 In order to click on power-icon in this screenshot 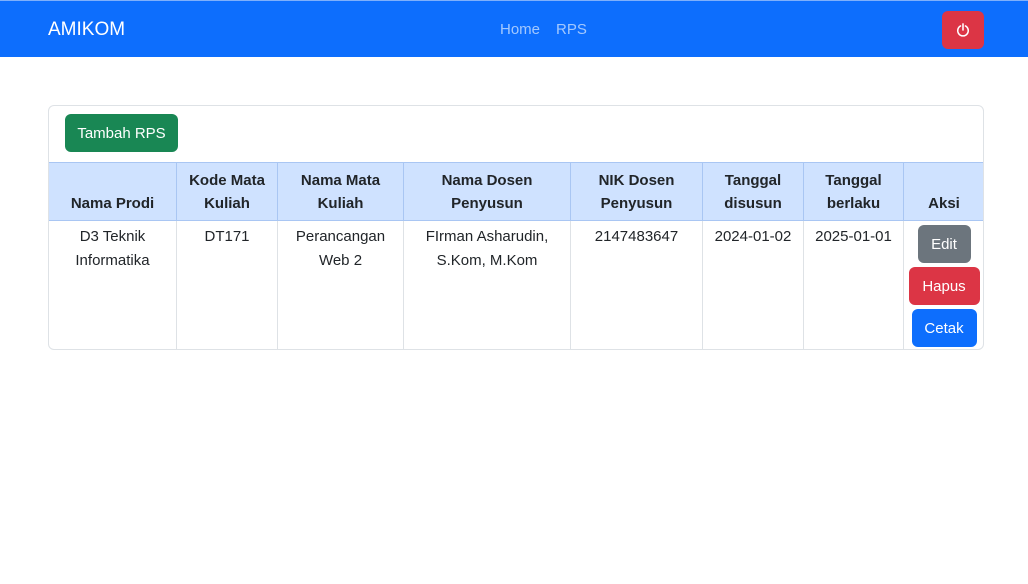, I will do `click(963, 30)`.